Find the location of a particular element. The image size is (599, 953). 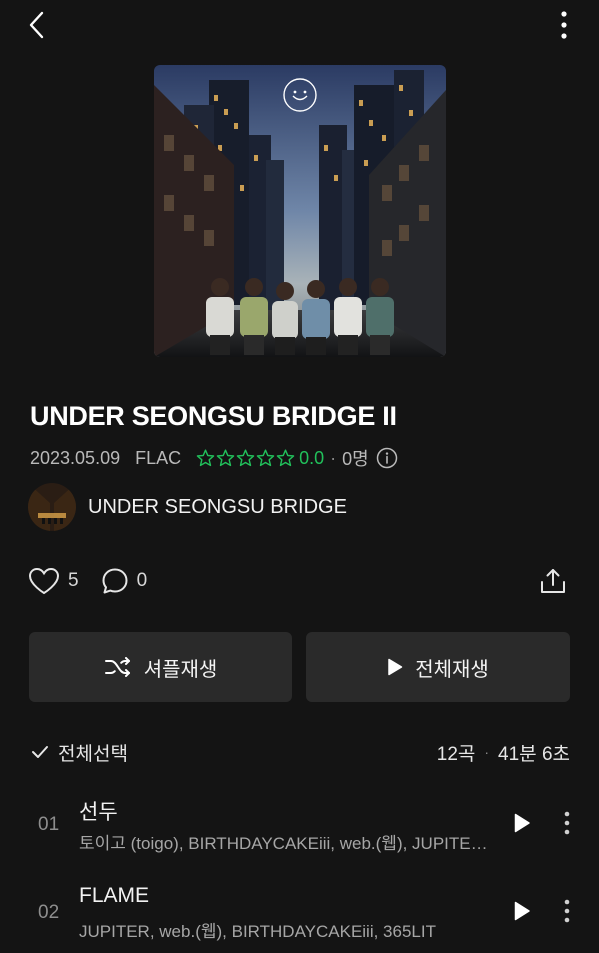

like-button: 5 is located at coordinates (53, 581).